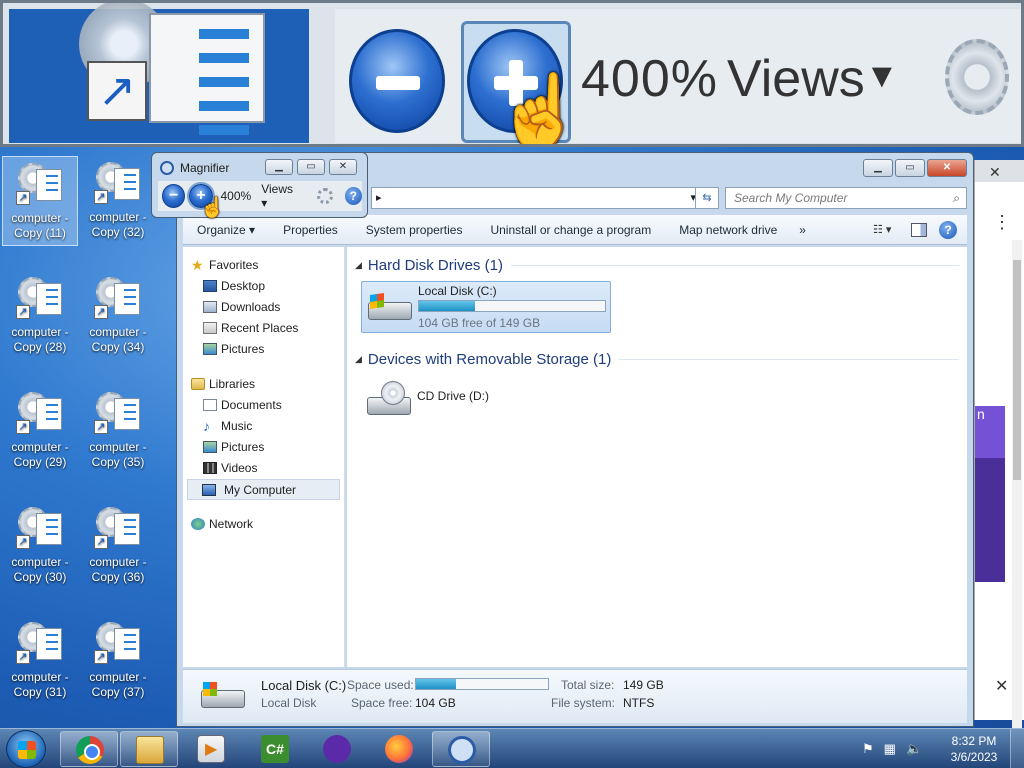  Describe the element at coordinates (890, 749) in the screenshot. I see `network-icon: ▦` at that location.